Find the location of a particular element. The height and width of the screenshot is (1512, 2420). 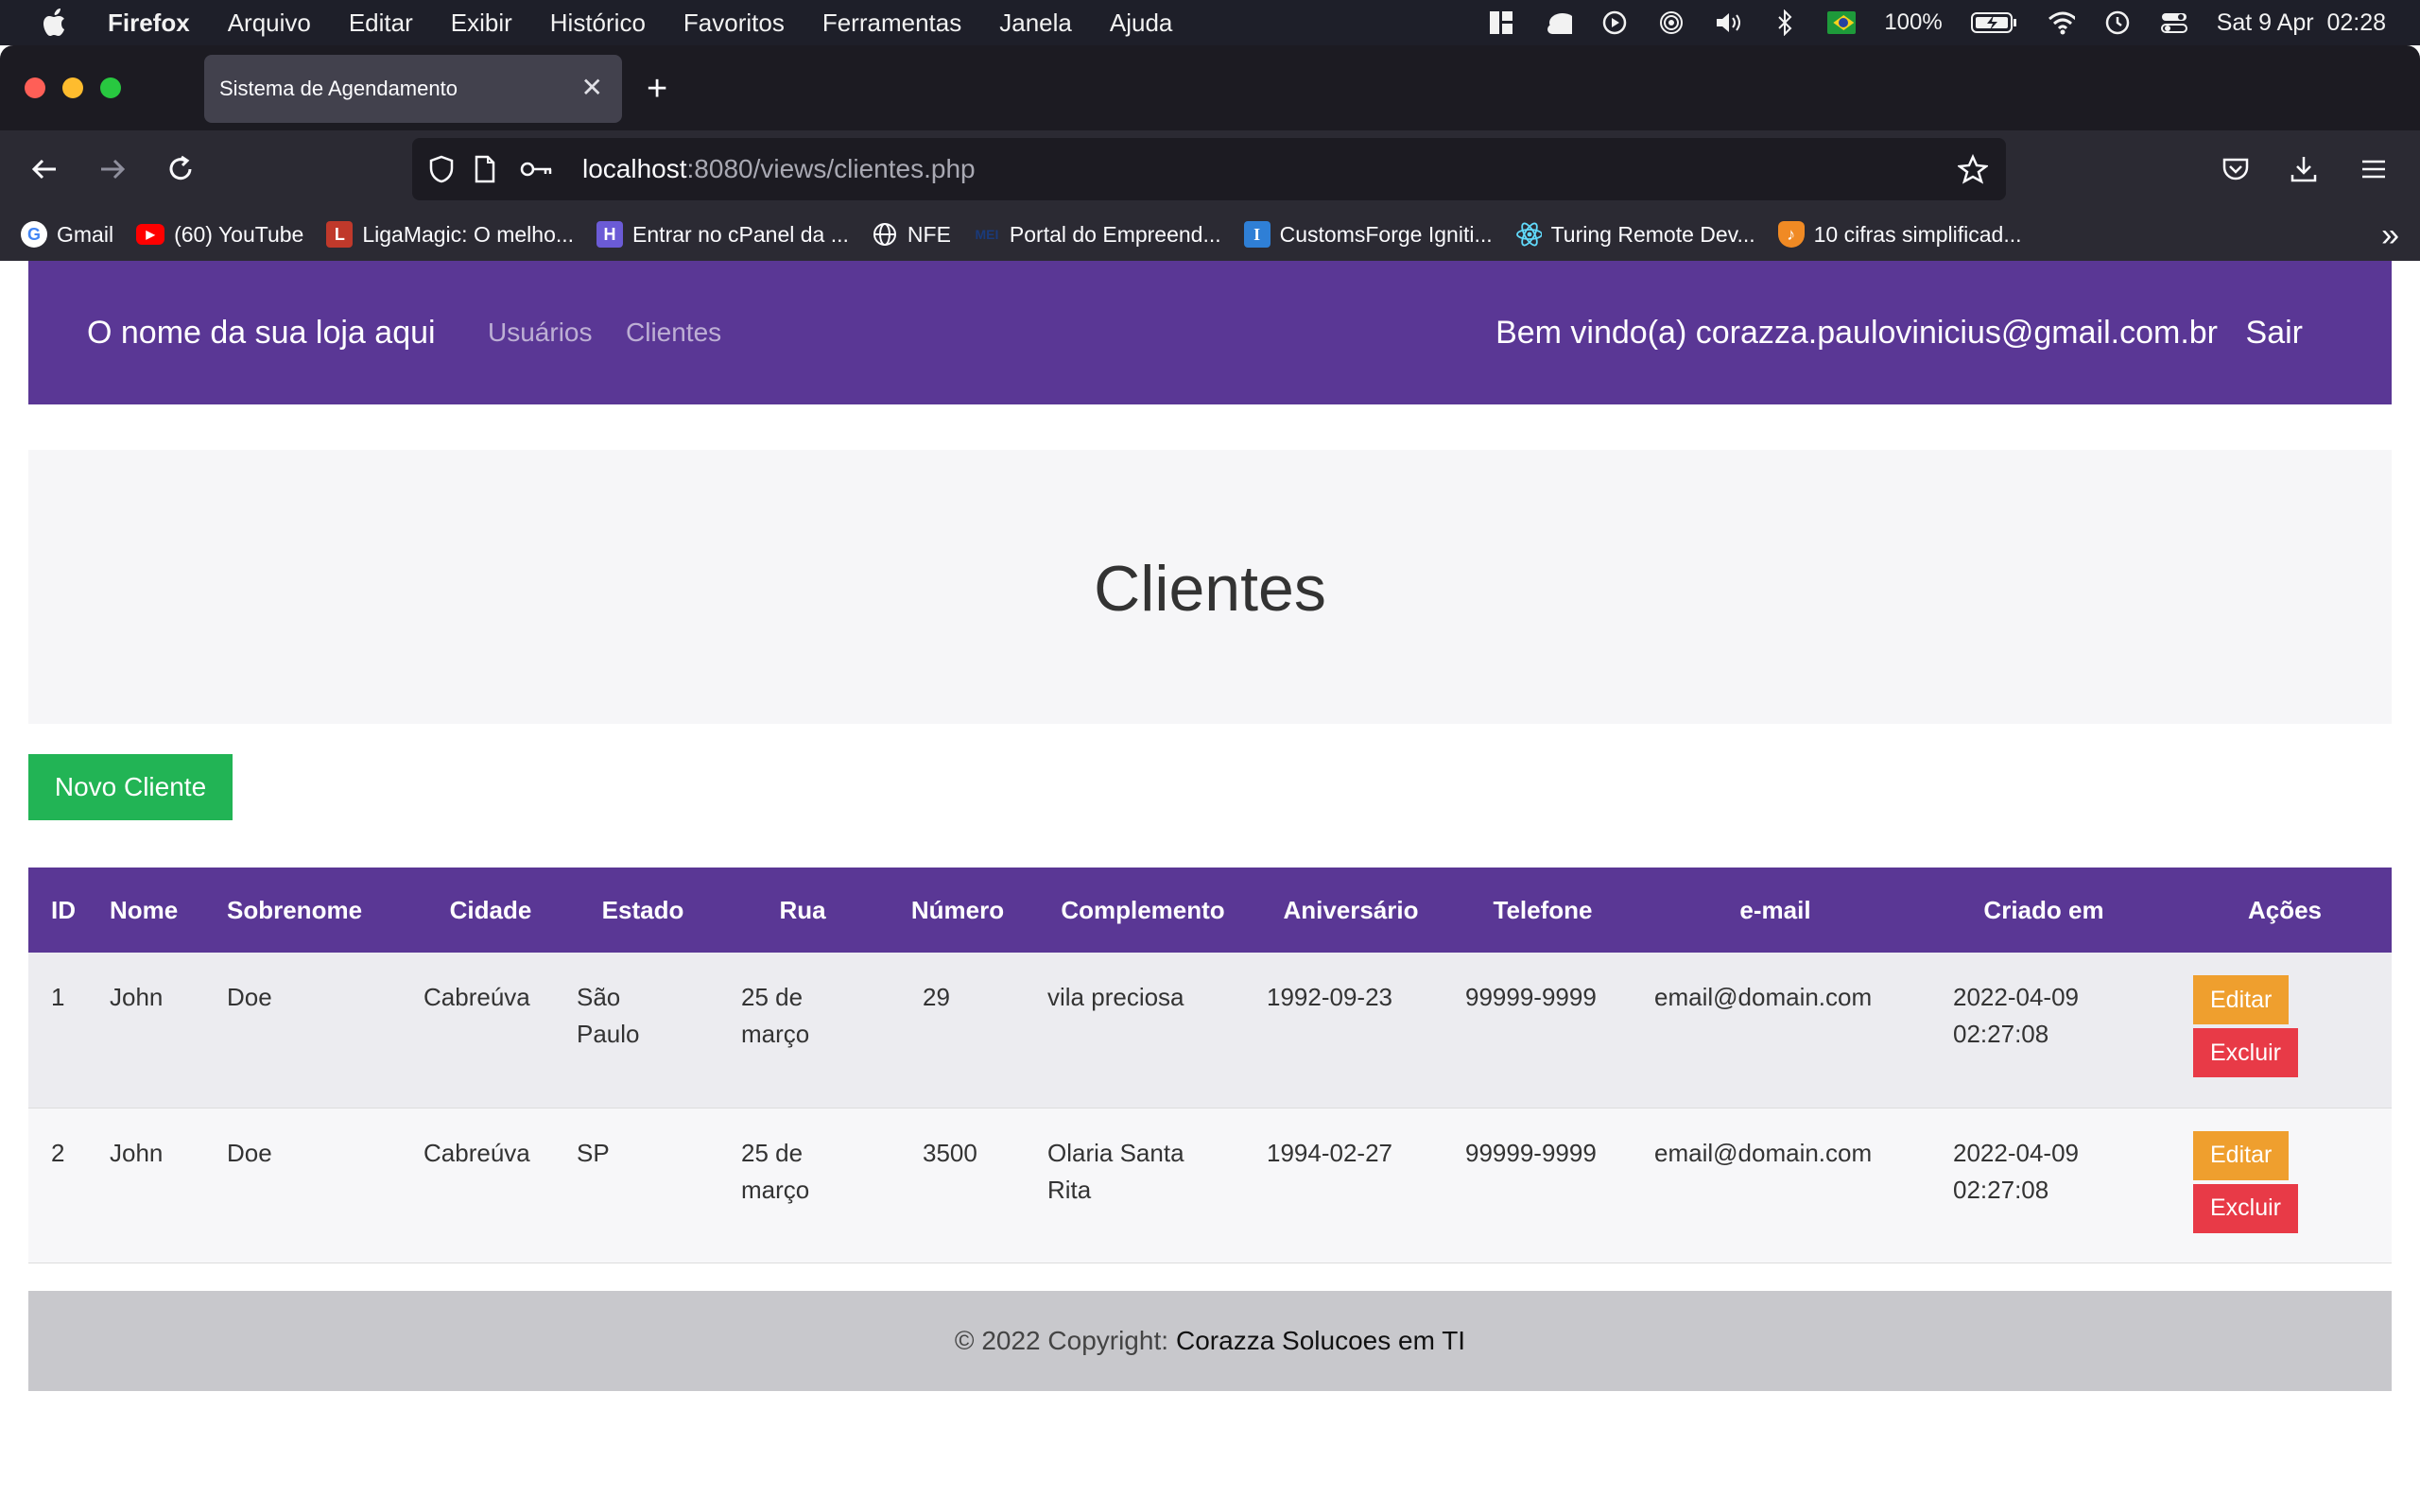

menu-historico: Histórico is located at coordinates (598, 23).